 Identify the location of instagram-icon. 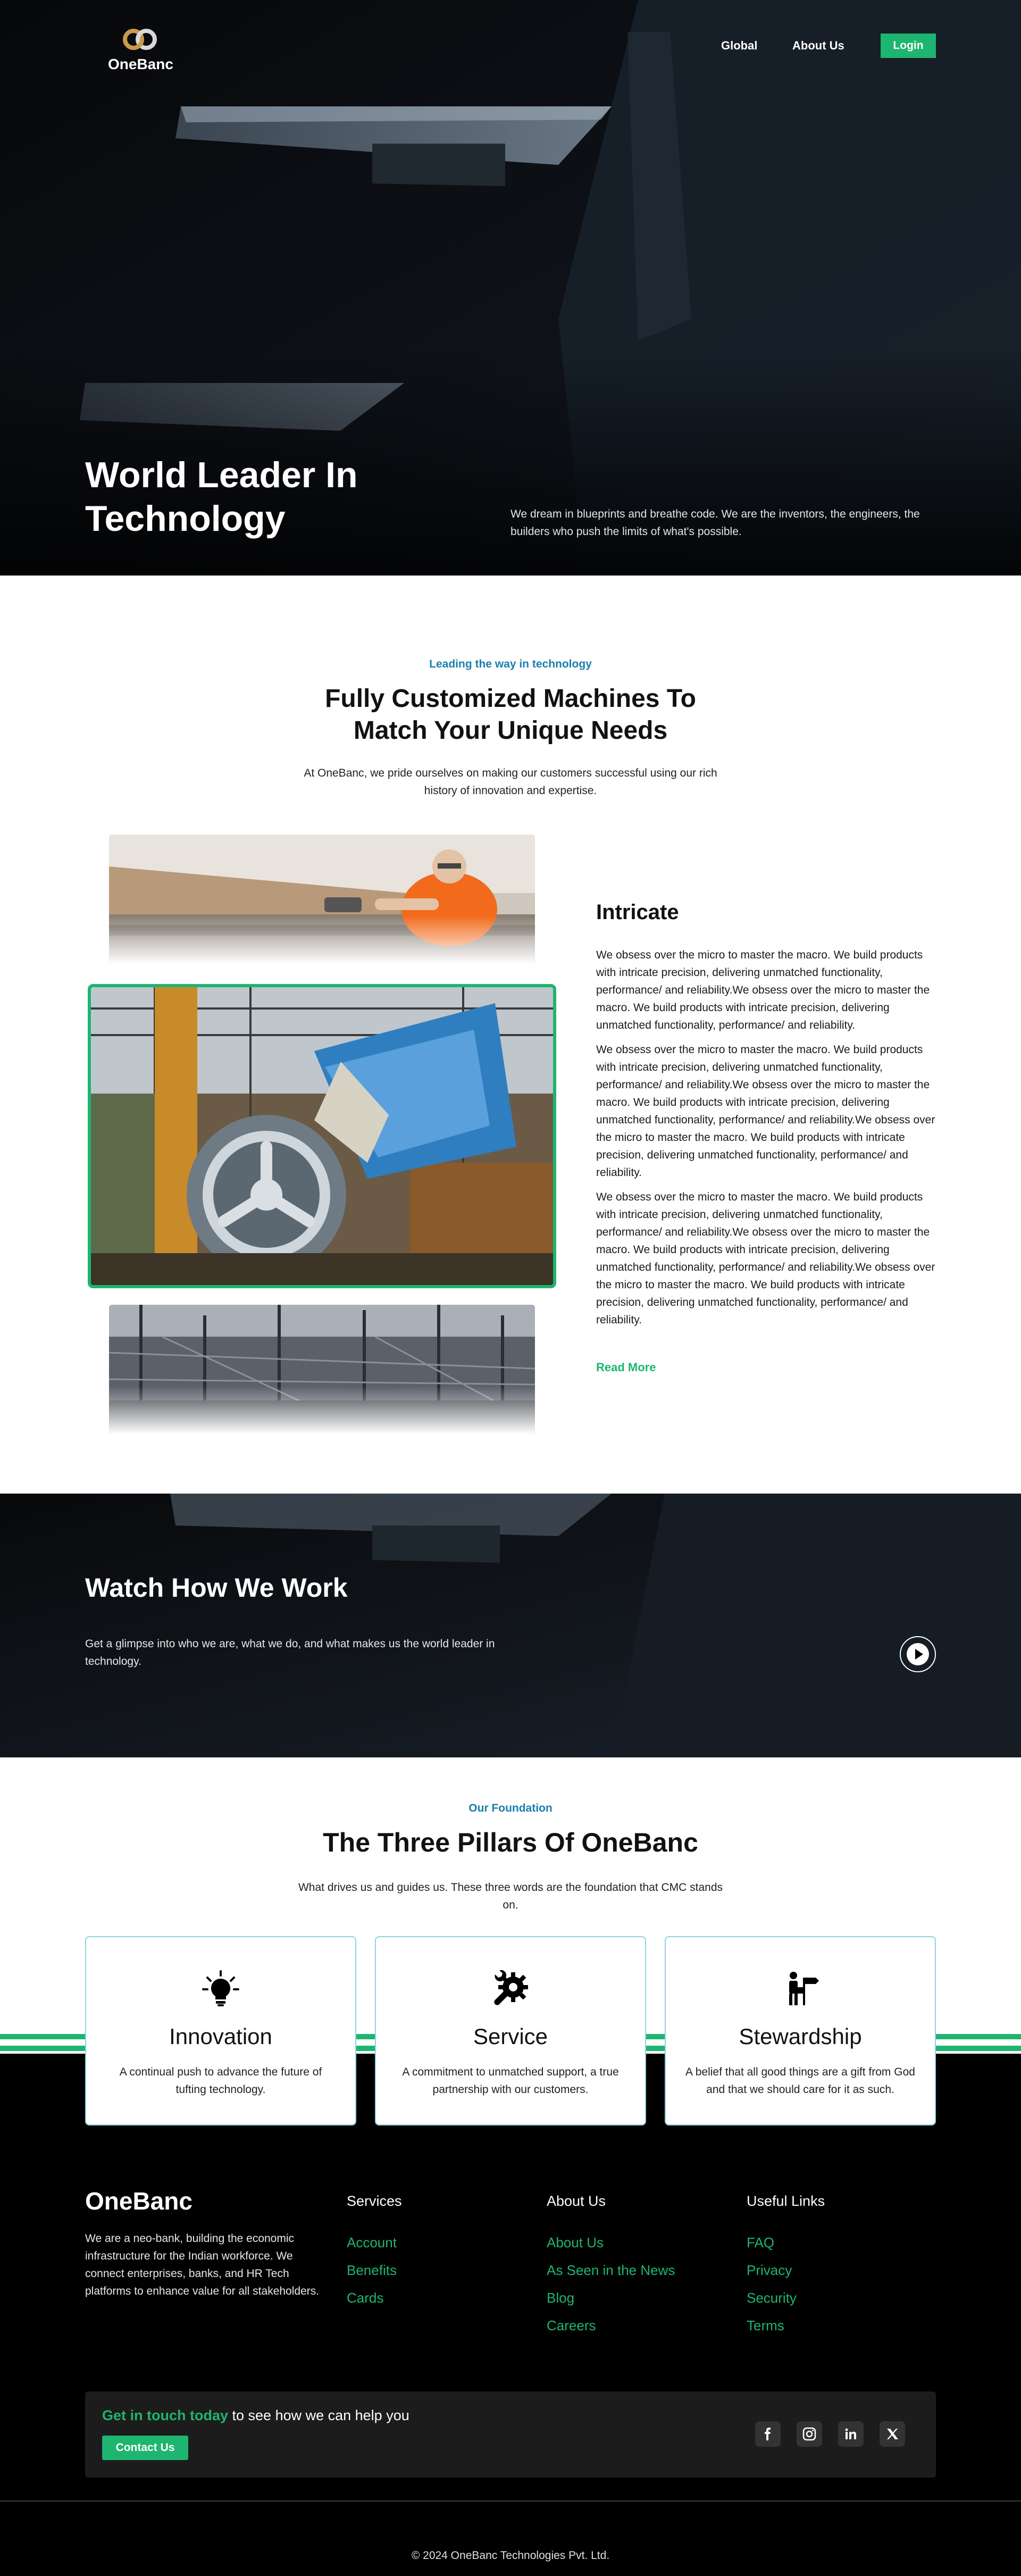
(809, 2434).